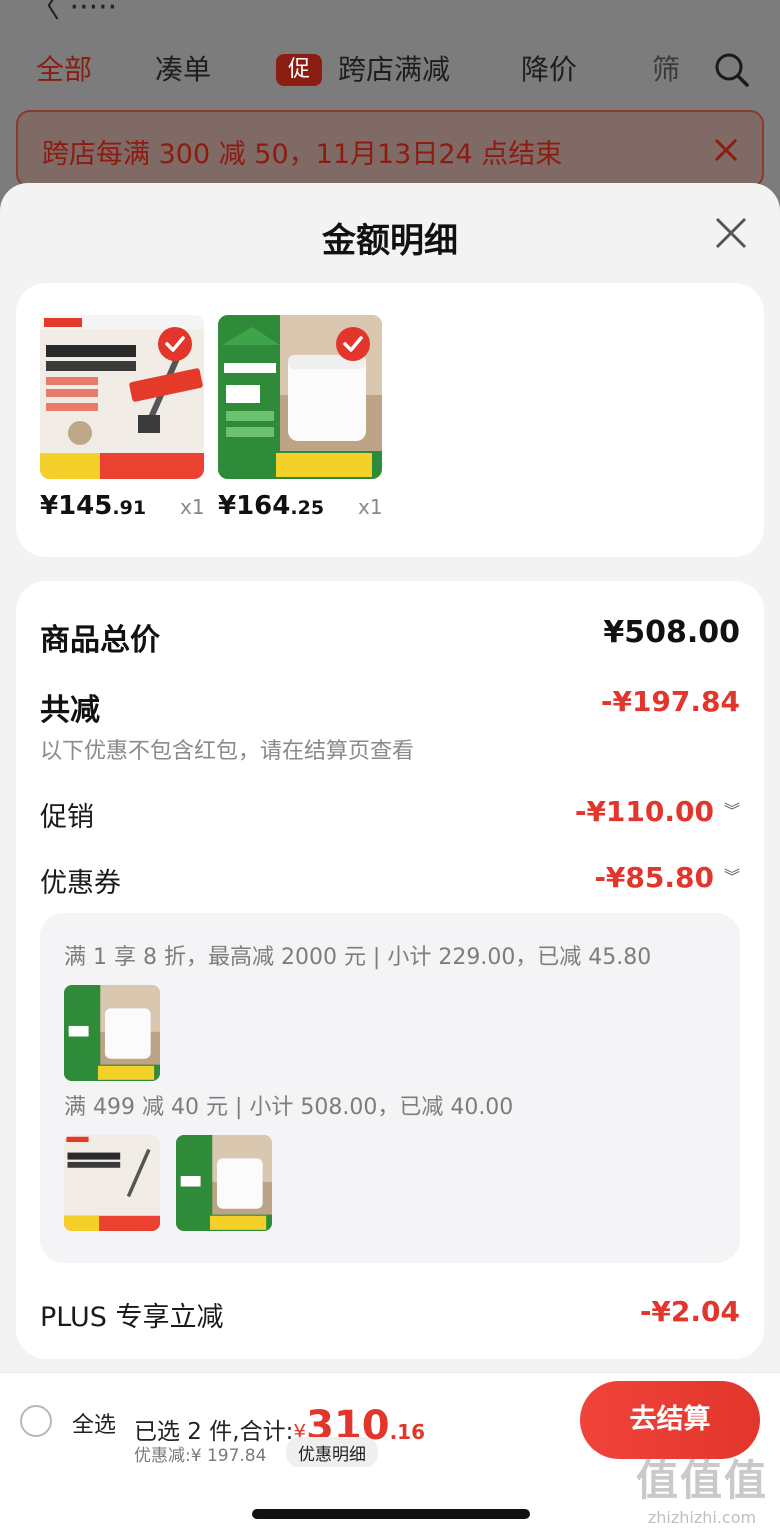  I want to click on tab-cross-store: 促跨店满减, so click(363, 68).